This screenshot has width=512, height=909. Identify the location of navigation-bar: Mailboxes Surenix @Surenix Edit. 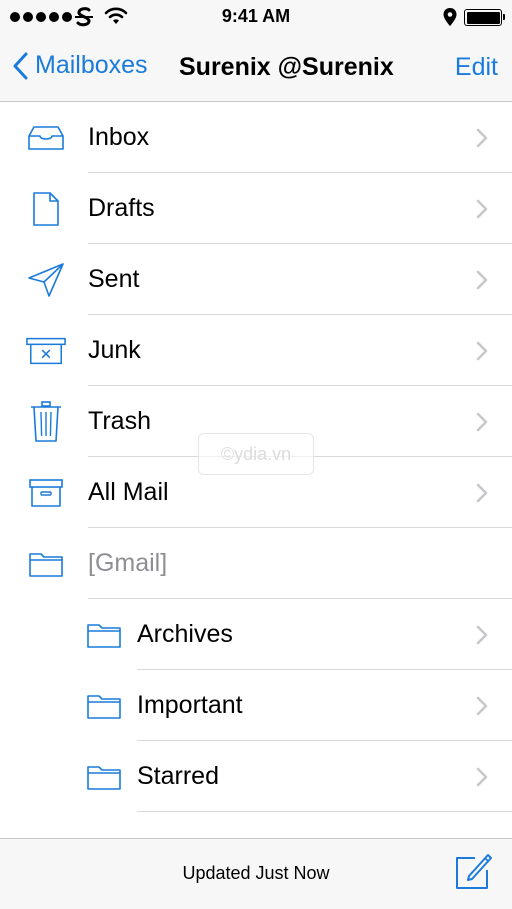
(256, 68).